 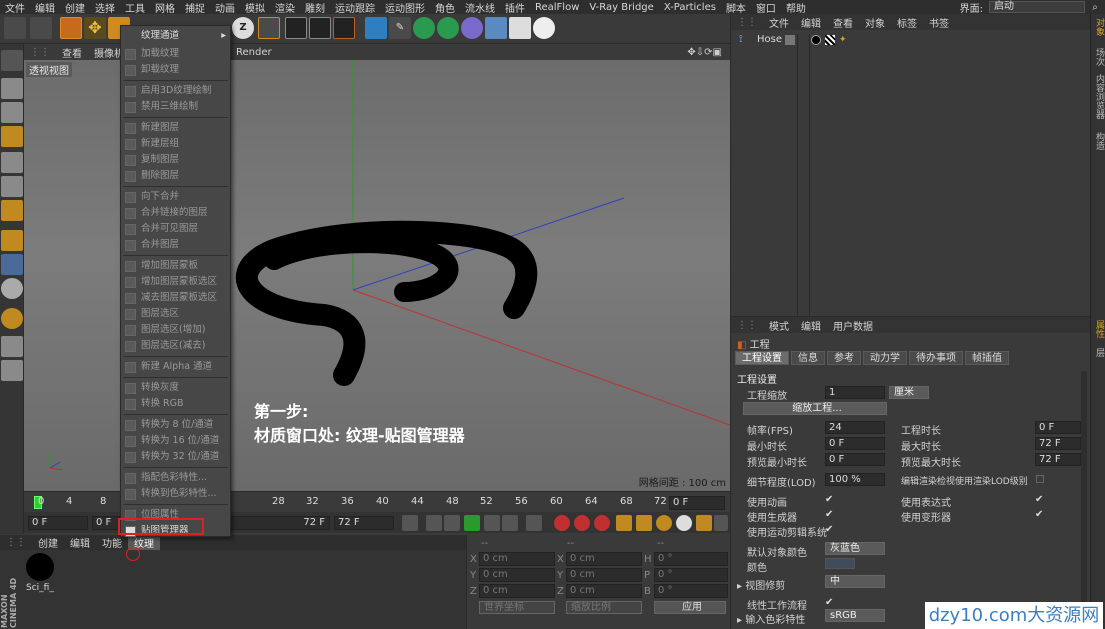 What do you see at coordinates (12, 264) in the screenshot?
I see `tweak-mode-icon` at bounding box center [12, 264].